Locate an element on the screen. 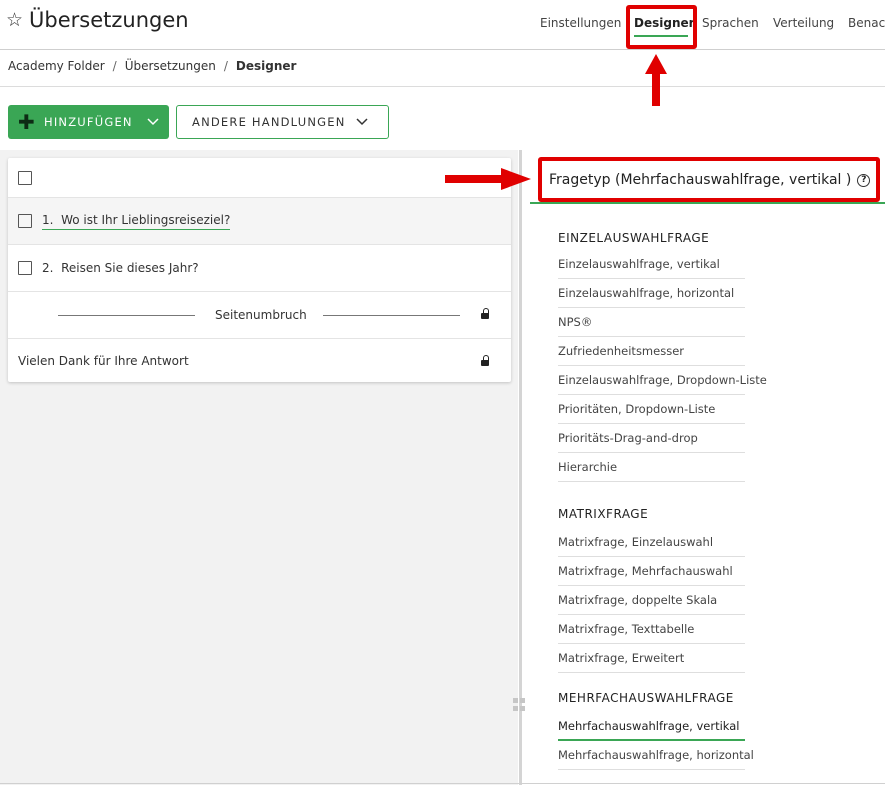  type-option: Matrixfrage, doppelte Skala is located at coordinates (651, 600).